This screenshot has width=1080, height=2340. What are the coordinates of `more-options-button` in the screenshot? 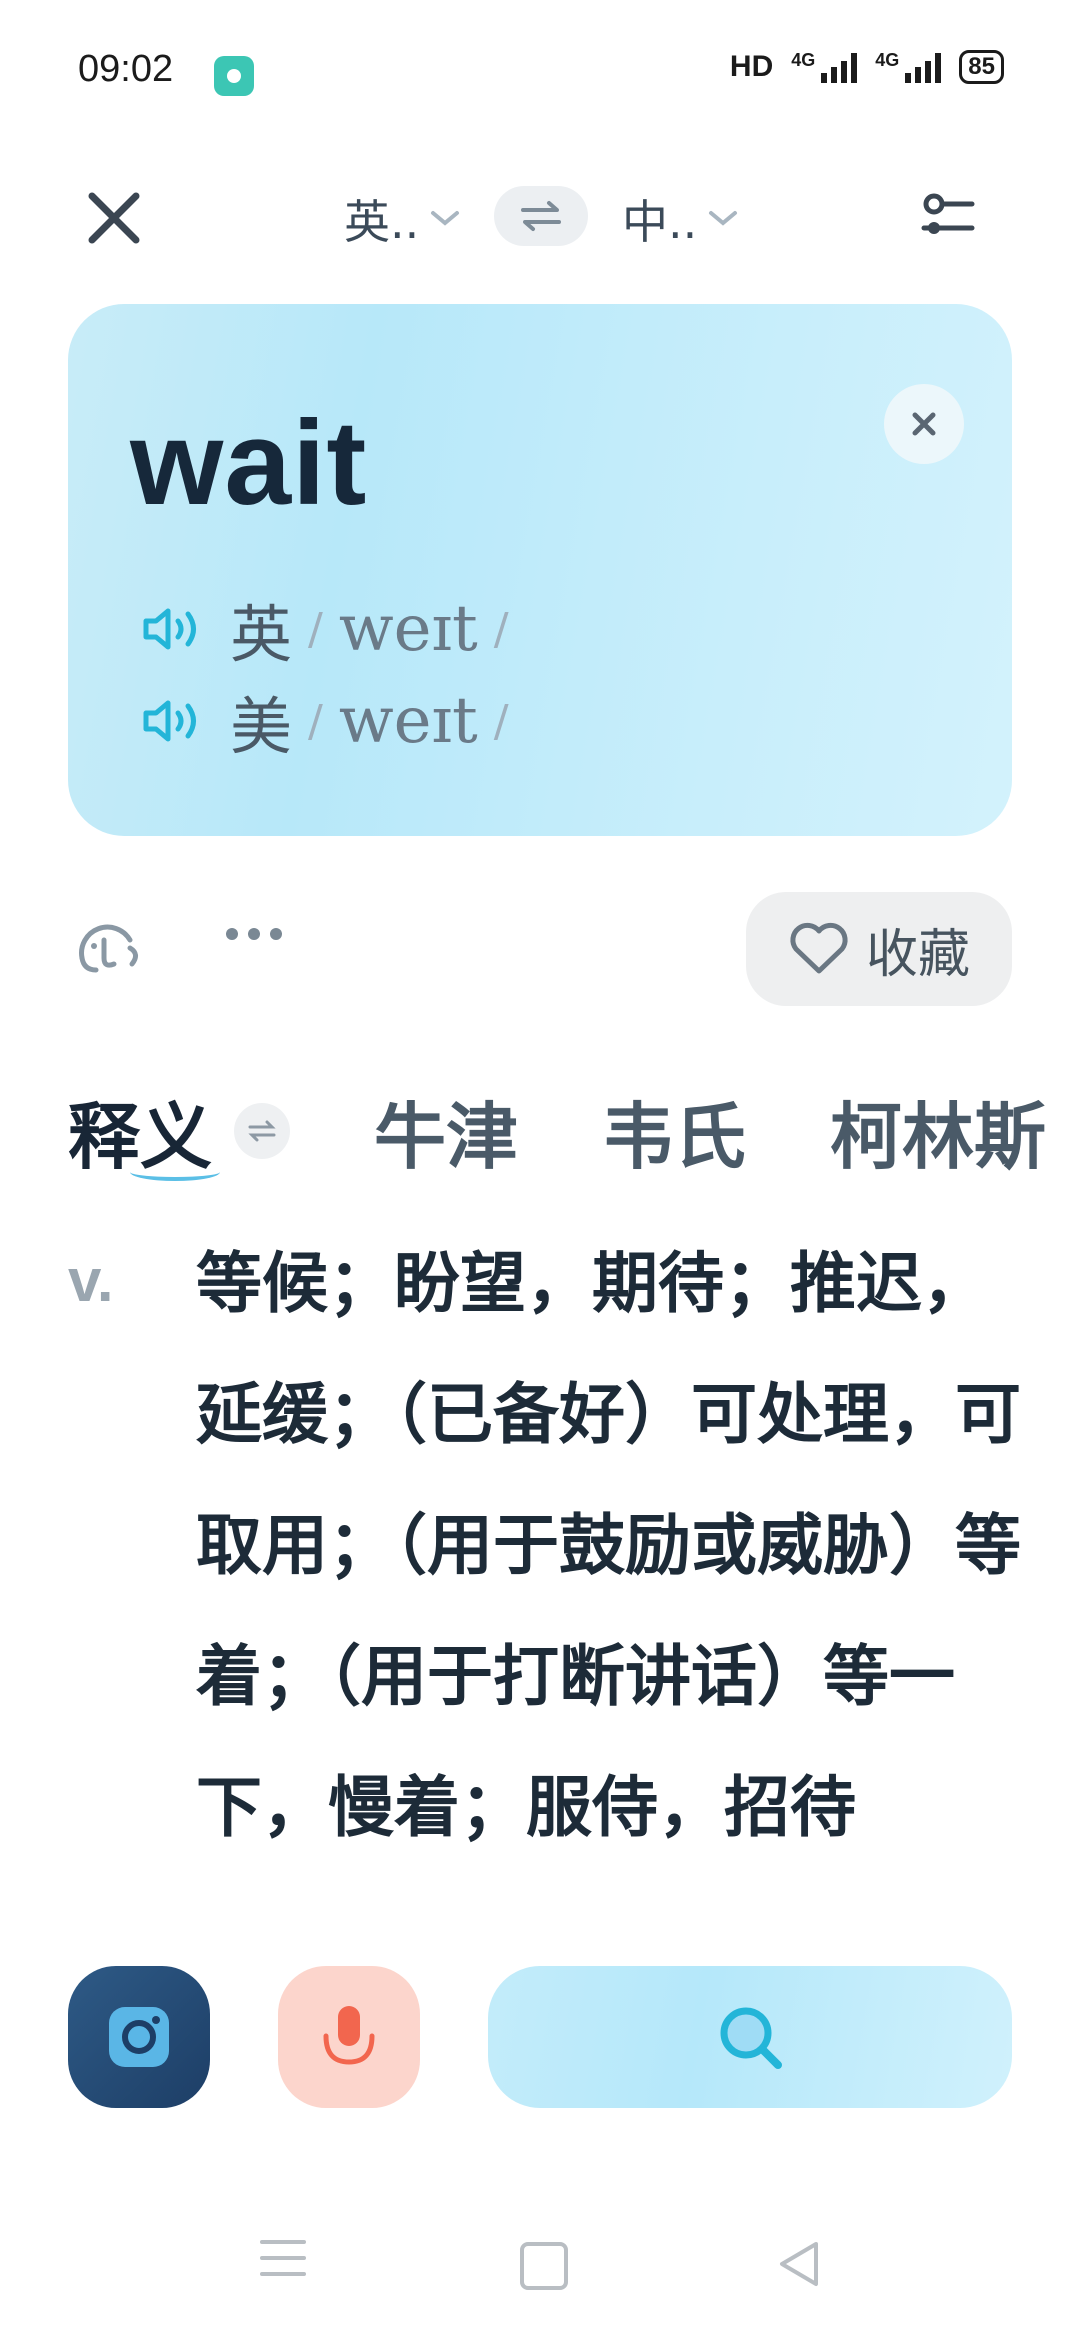 It's located at (254, 934).